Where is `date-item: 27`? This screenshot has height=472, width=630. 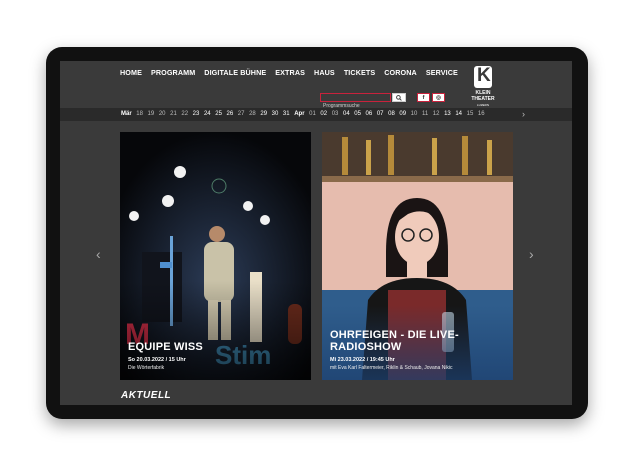
date-item: 27 is located at coordinates (241, 114).